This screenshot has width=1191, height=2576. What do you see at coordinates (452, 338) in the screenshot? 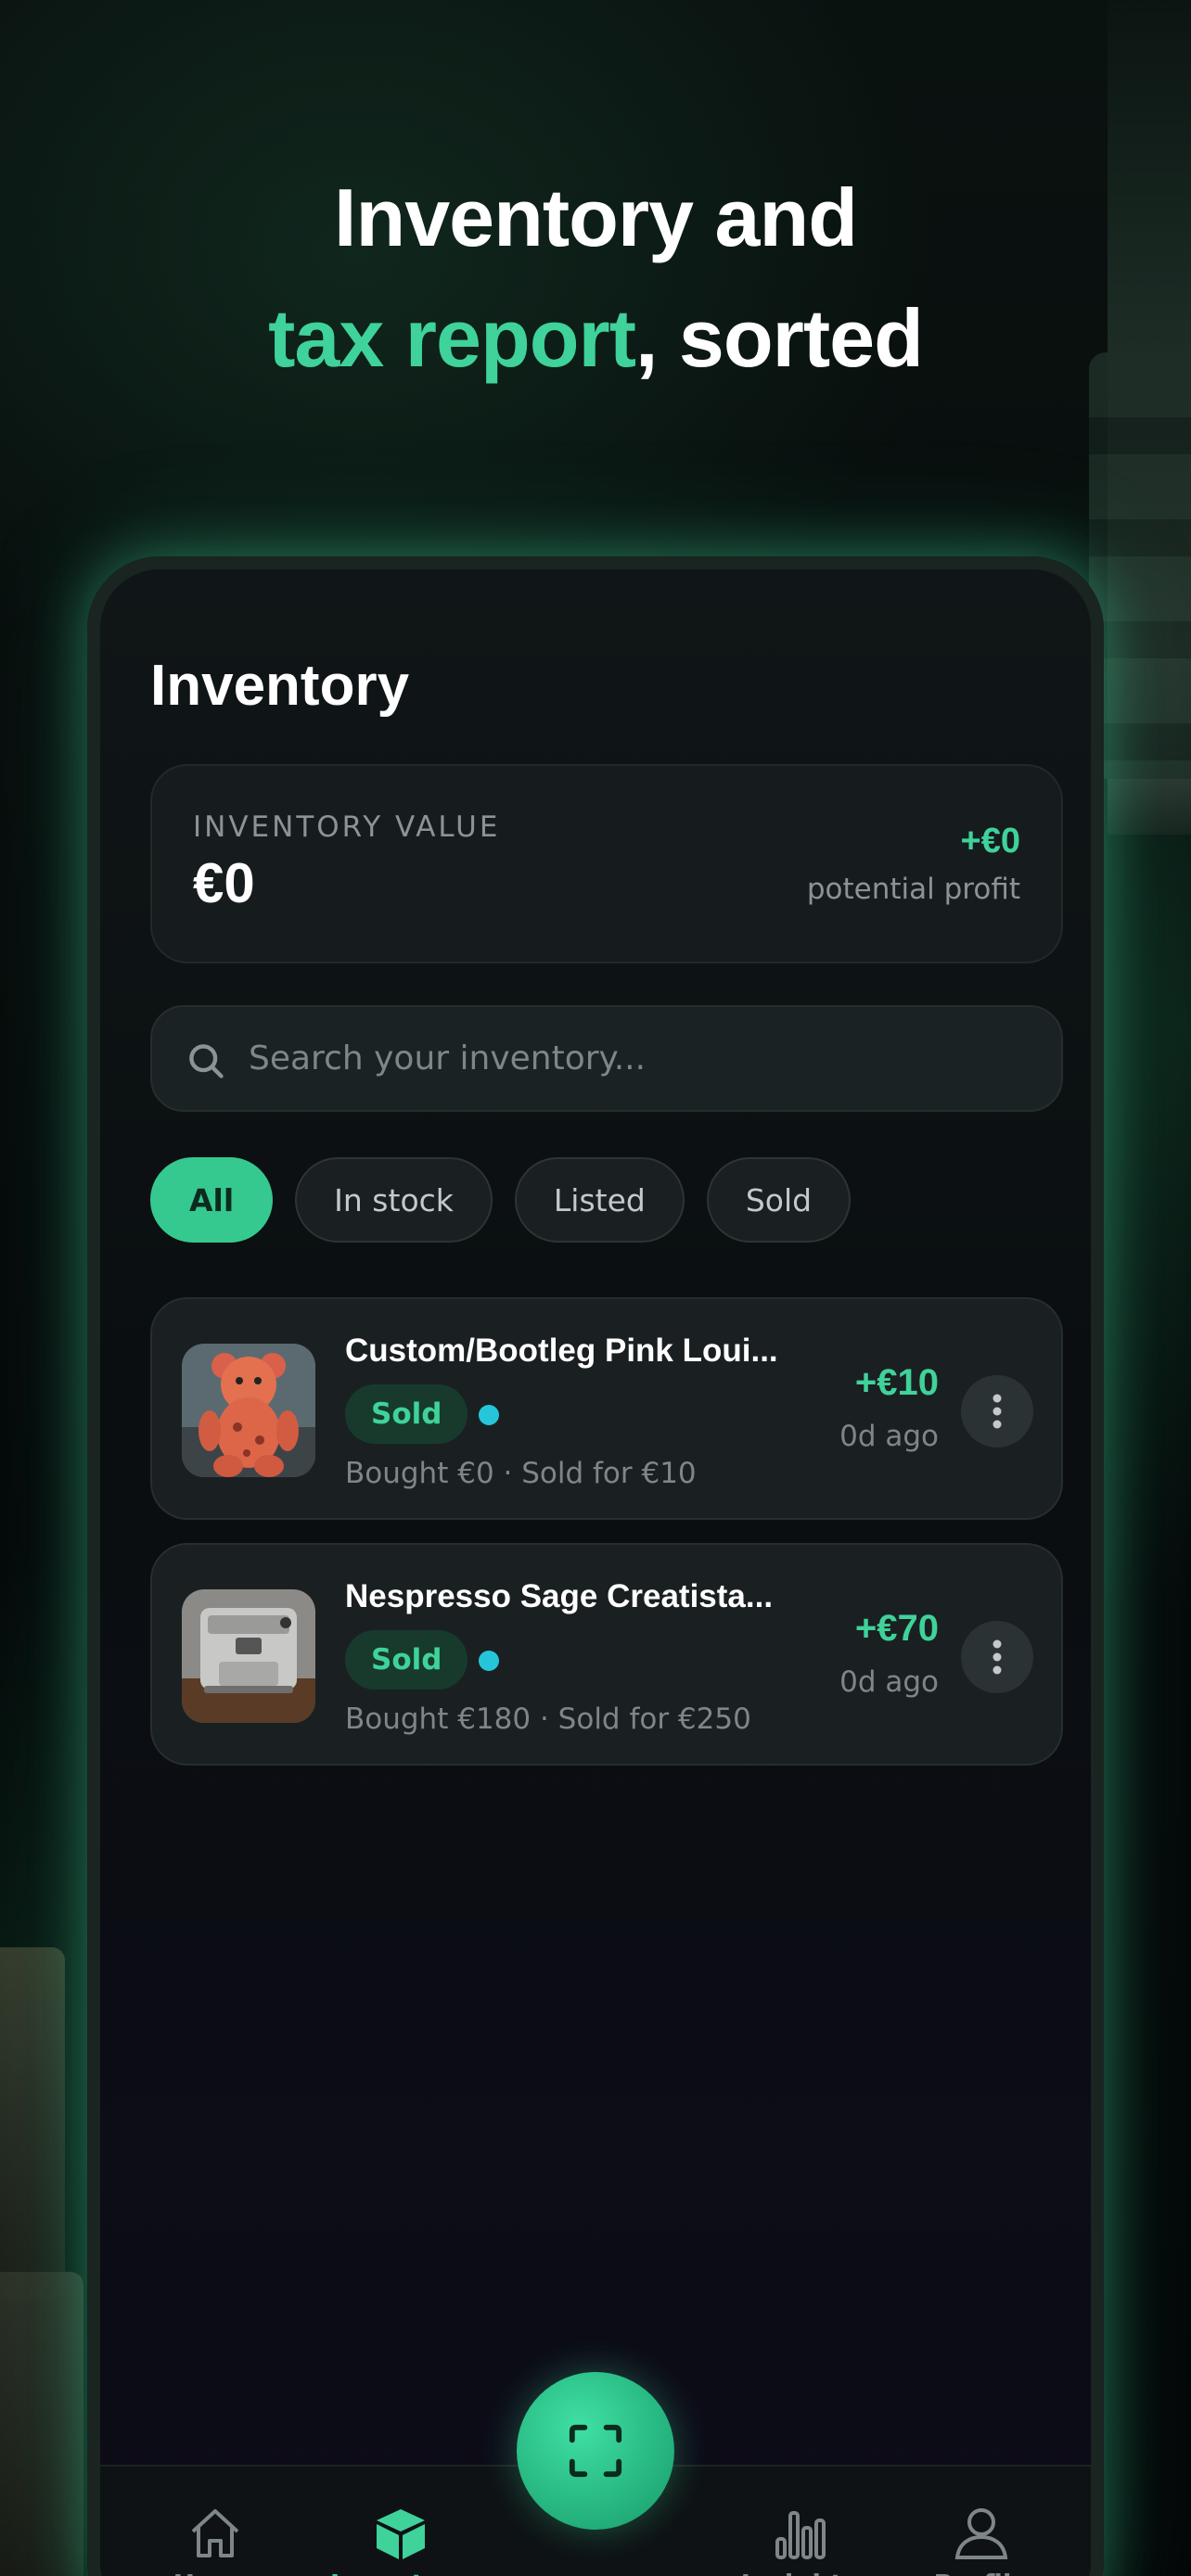
I see `hero-accent-text: tax report` at bounding box center [452, 338].